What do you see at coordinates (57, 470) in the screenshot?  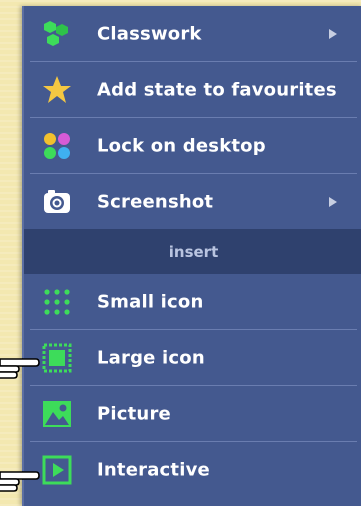 I see `play-square-icon` at bounding box center [57, 470].